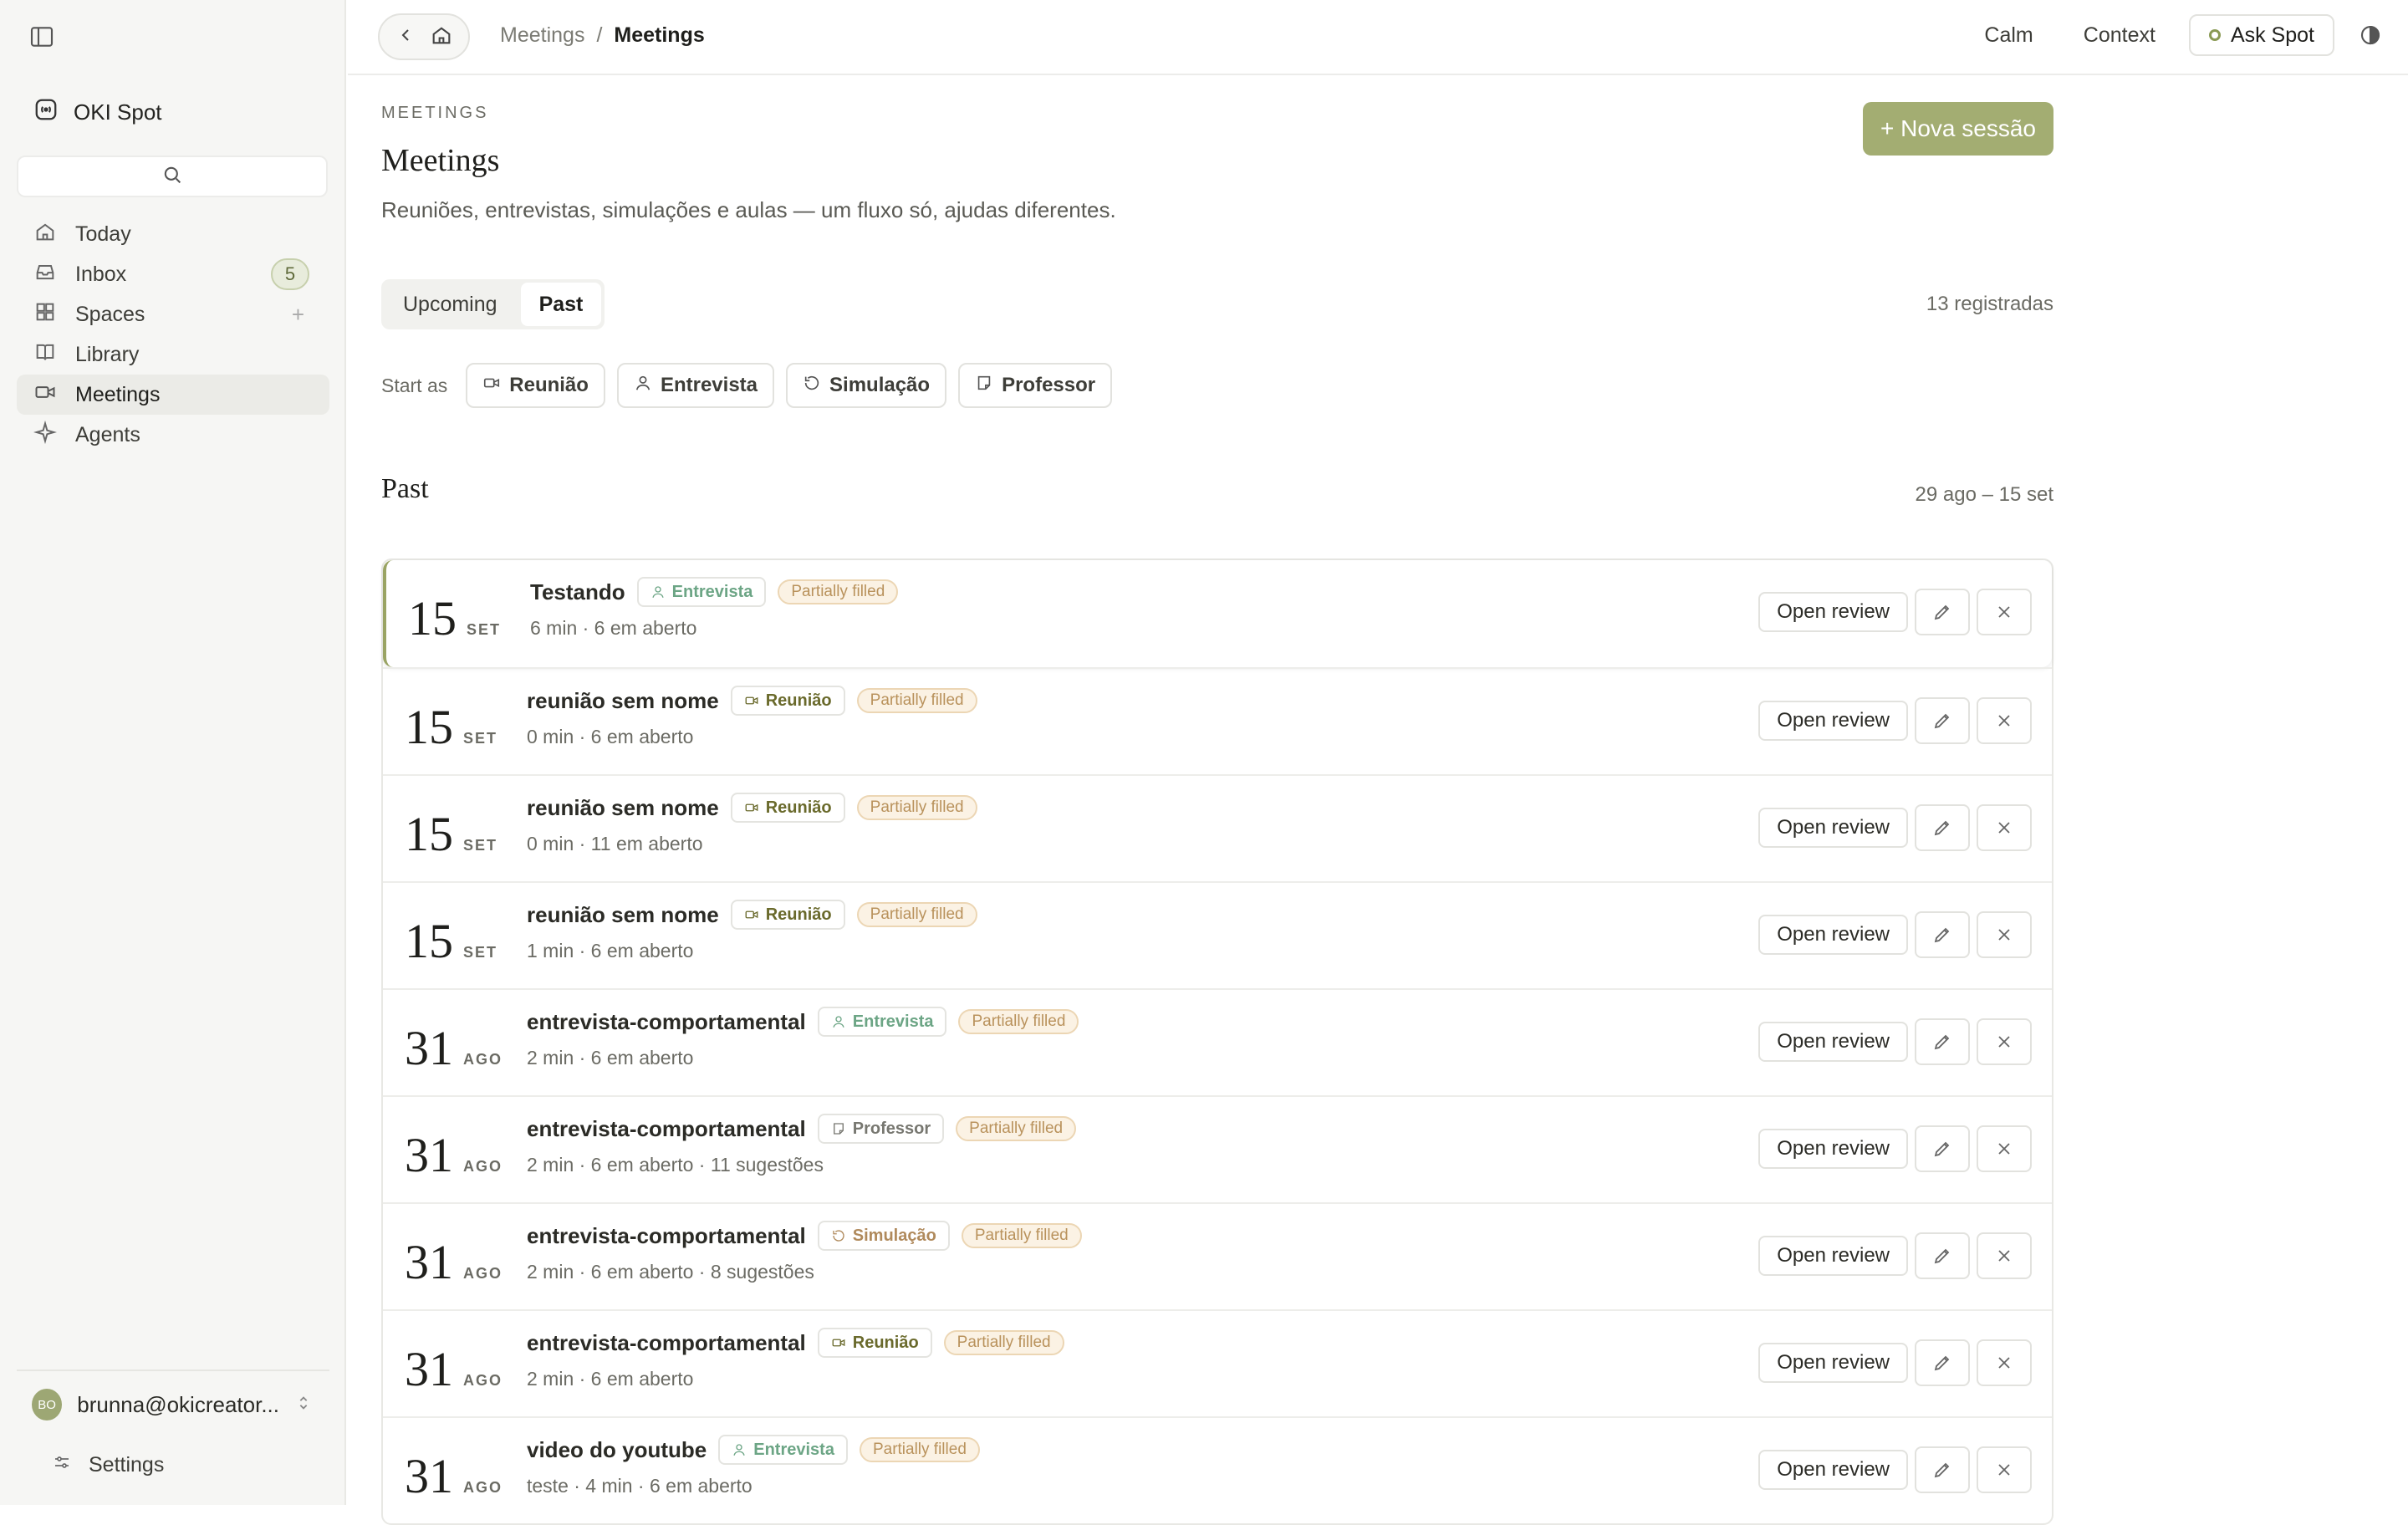 The width and height of the screenshot is (2408, 1525). I want to click on topbar-actions: Calm Context Ask Spot, so click(2196, 35).